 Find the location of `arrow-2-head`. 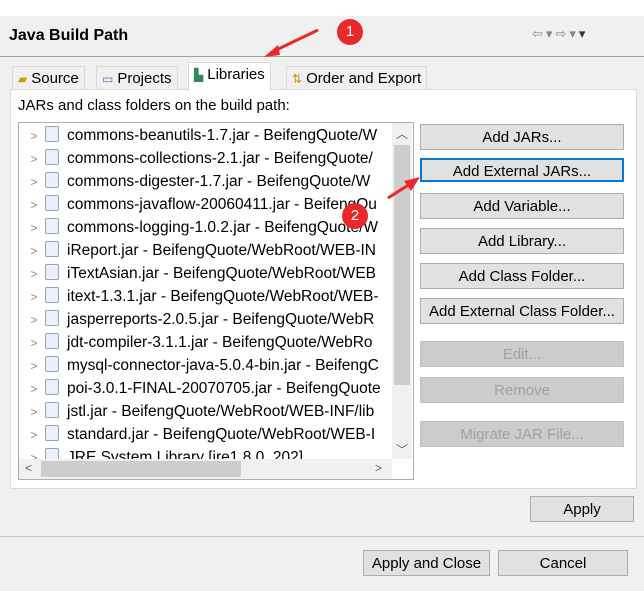

arrow-2-head is located at coordinates (412, 184).